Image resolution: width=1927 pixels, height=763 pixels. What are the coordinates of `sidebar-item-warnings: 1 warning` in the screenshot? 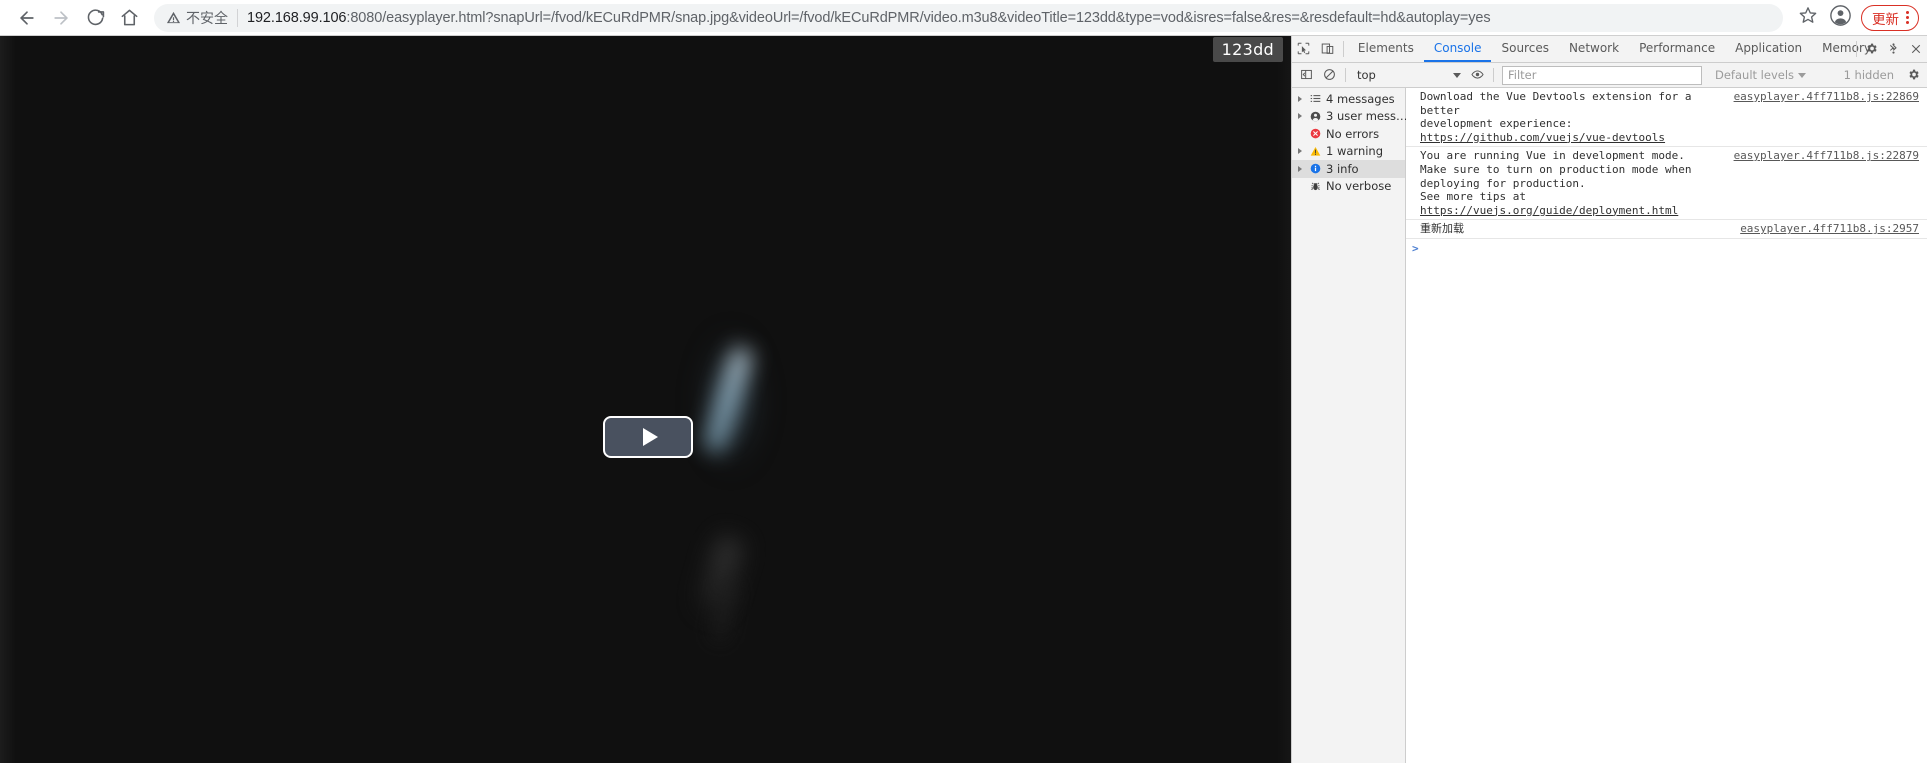 It's located at (1348, 152).